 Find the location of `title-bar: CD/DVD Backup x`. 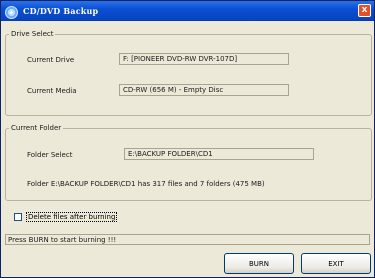

title-bar: CD/DVD Backup x is located at coordinates (187, 11).